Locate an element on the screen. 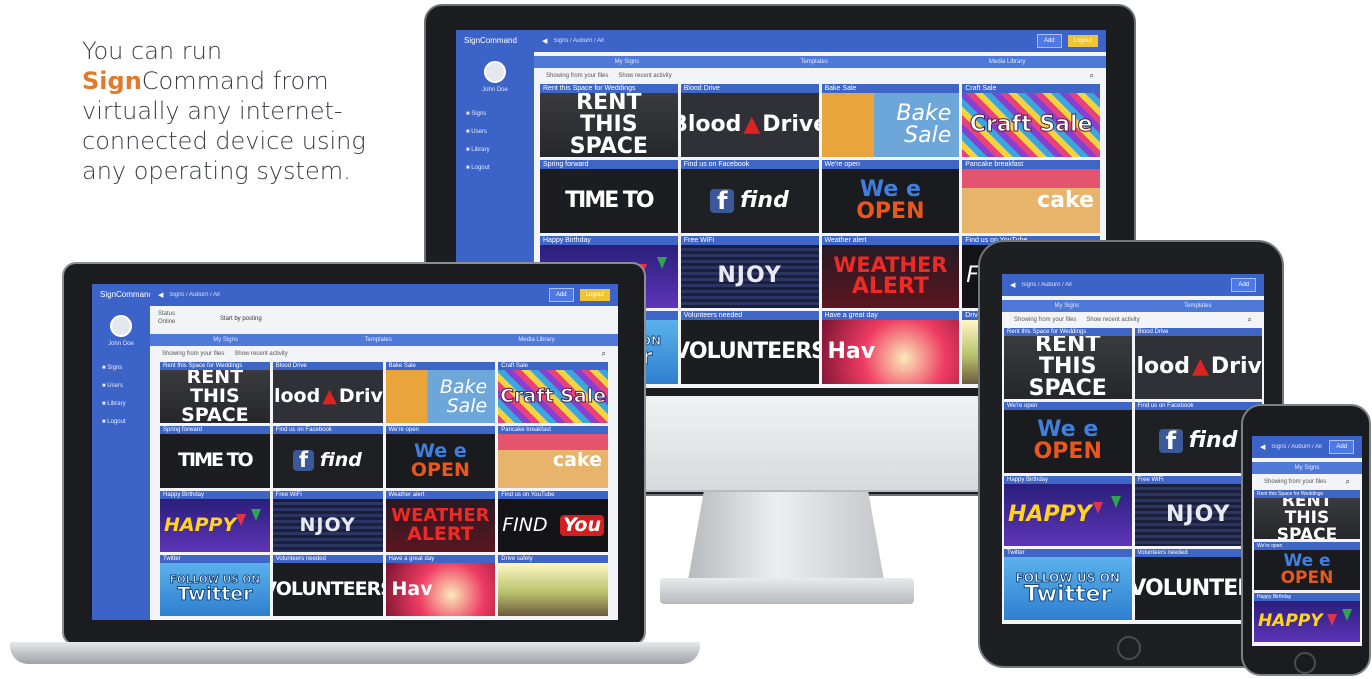 This screenshot has width=1372, height=679. sign-art-text-2: find is located at coordinates (340, 460).